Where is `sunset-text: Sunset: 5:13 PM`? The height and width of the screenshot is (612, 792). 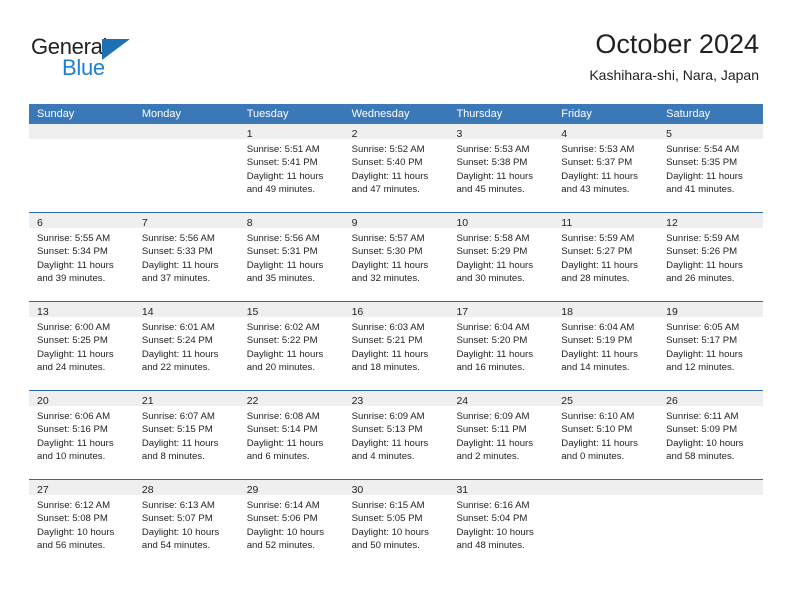 sunset-text: Sunset: 5:13 PM is located at coordinates (387, 430).